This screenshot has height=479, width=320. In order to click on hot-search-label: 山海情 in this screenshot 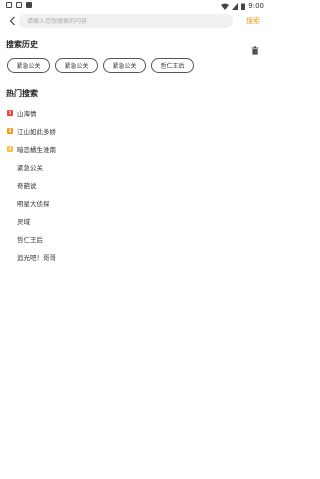, I will do `click(27, 114)`.